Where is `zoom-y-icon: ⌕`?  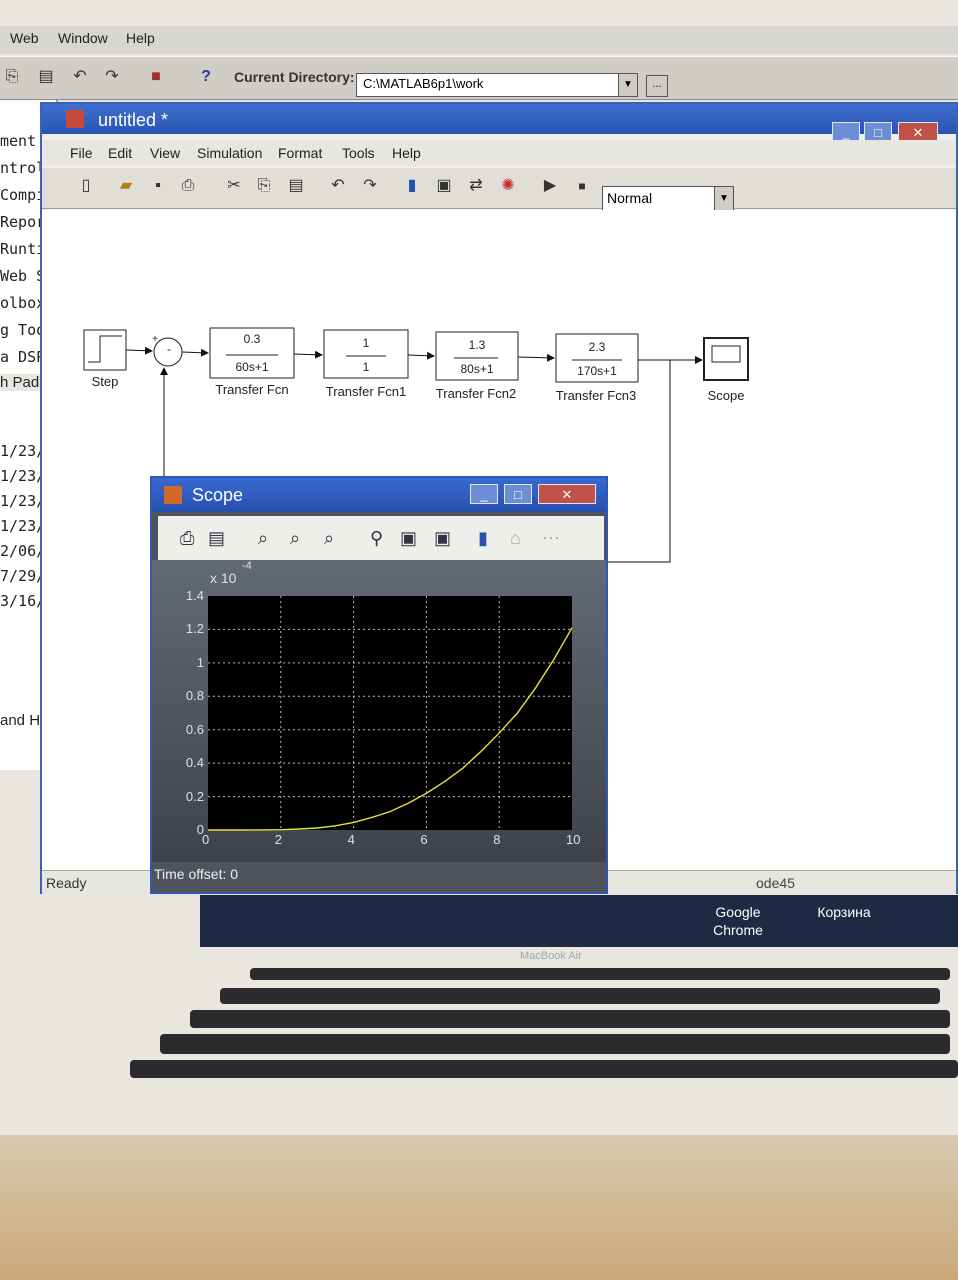 zoom-y-icon: ⌕ is located at coordinates (329, 538).